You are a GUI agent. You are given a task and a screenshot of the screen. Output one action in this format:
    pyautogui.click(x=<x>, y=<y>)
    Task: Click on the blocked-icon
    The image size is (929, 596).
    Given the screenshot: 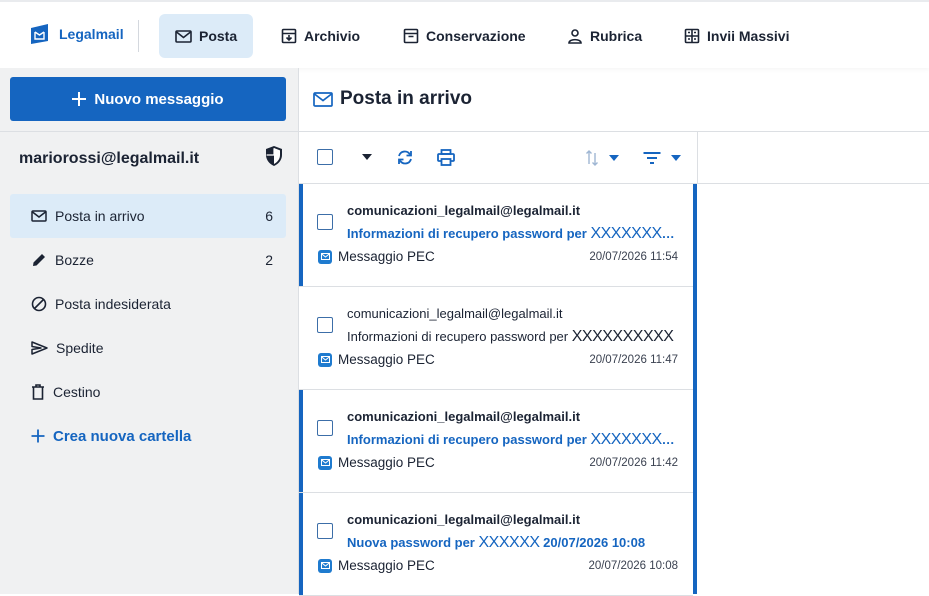 What is the action you would take?
    pyautogui.click(x=39, y=304)
    